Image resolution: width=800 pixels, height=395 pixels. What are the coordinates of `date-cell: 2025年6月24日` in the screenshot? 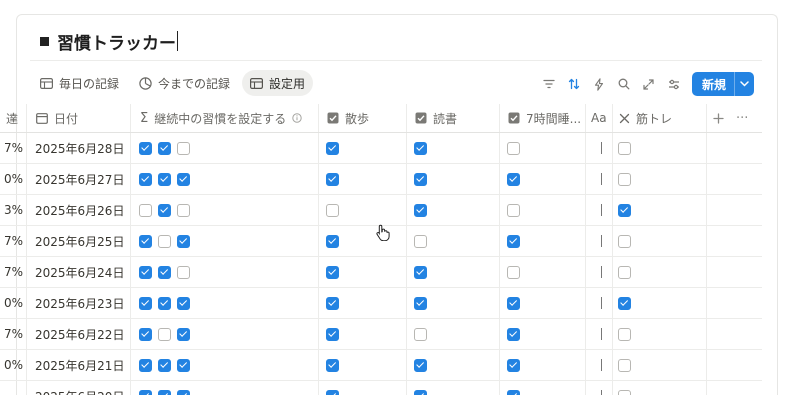 It's located at (81, 272).